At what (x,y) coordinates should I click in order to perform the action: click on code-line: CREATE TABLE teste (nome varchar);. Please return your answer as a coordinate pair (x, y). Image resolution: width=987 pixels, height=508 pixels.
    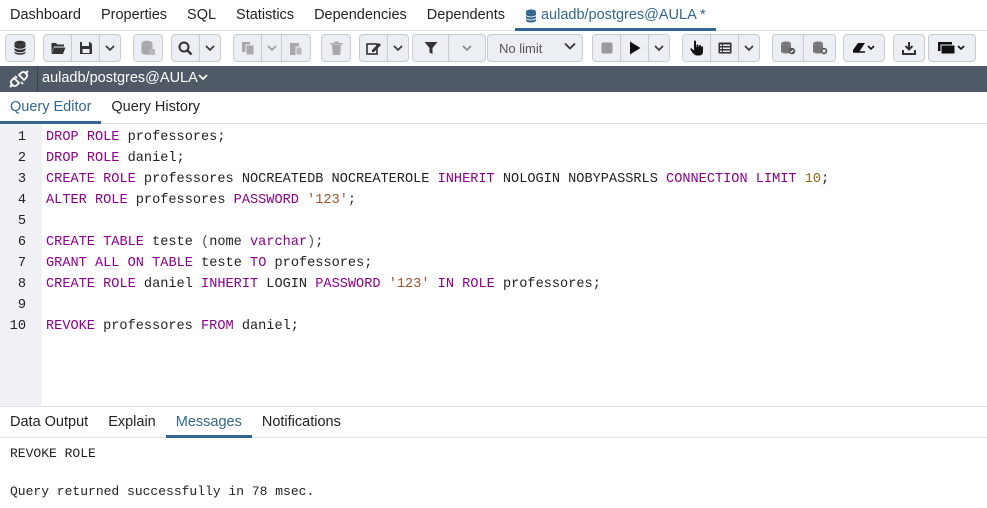
    Looking at the image, I should click on (184, 242).